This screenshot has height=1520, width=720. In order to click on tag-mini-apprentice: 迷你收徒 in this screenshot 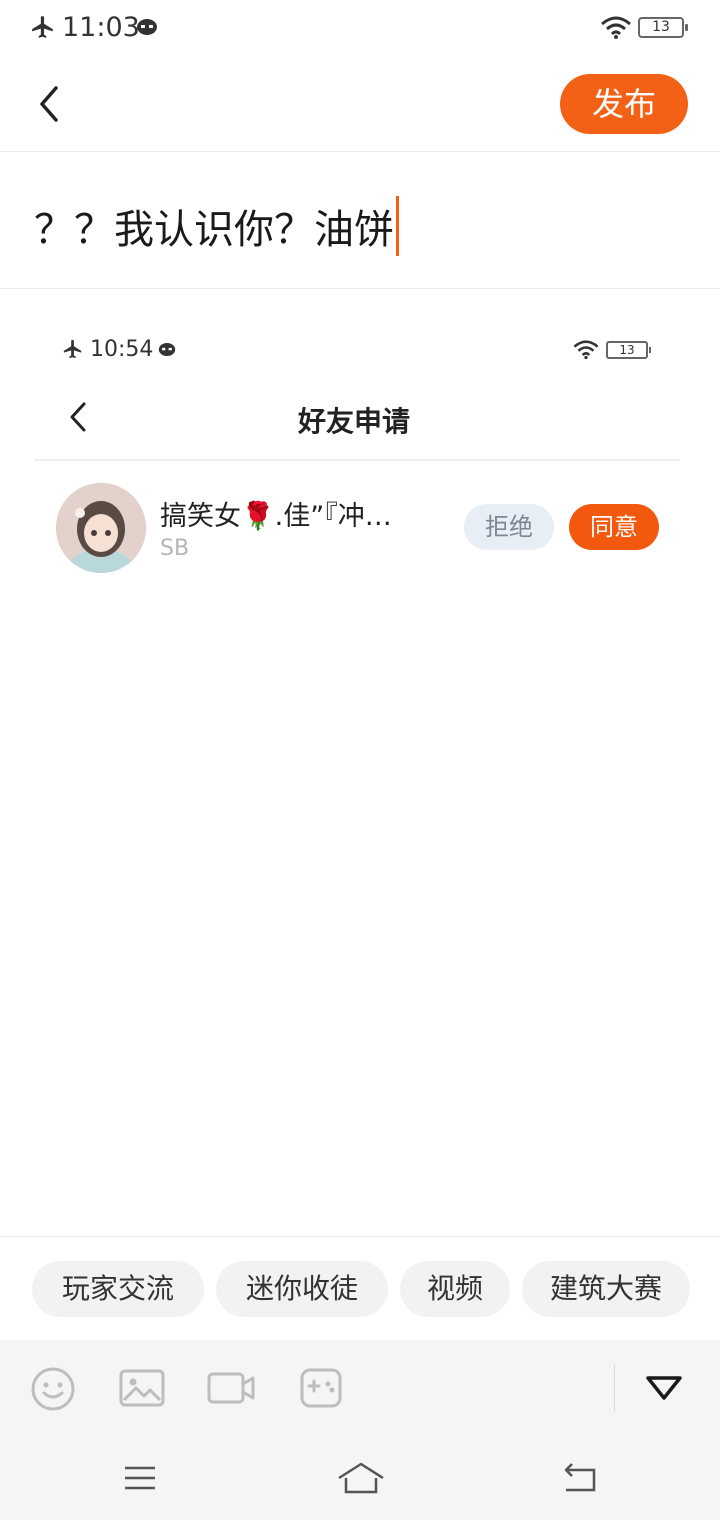, I will do `click(302, 1289)`.